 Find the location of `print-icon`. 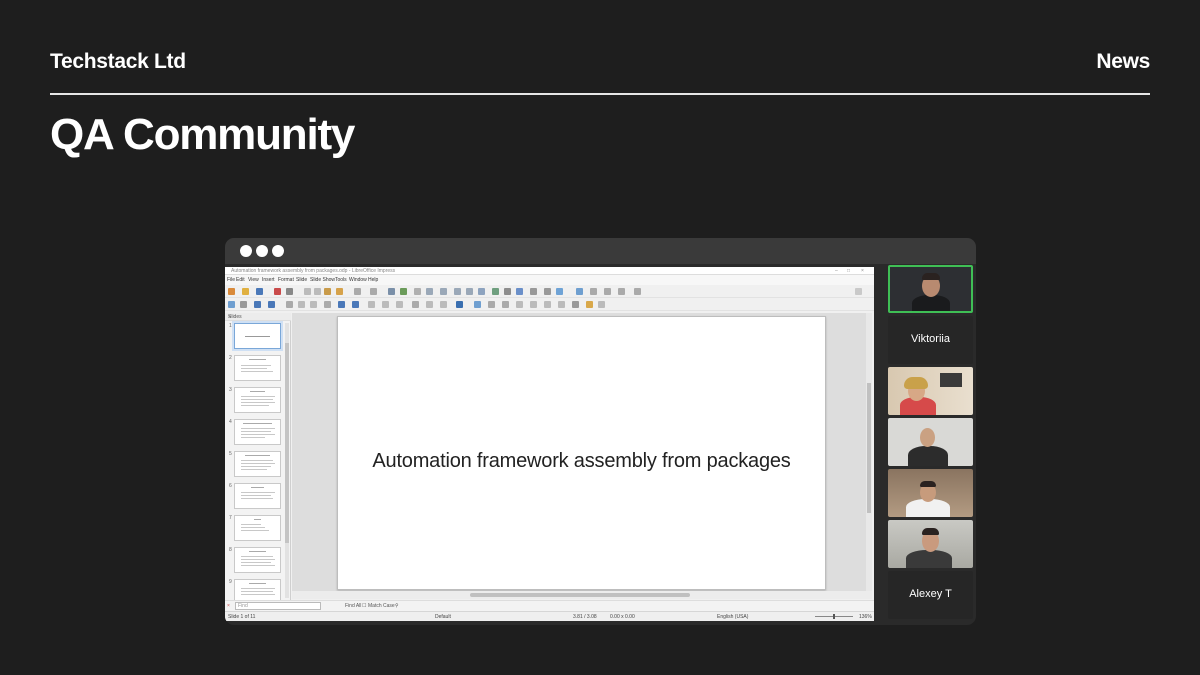

print-icon is located at coordinates (289, 291).